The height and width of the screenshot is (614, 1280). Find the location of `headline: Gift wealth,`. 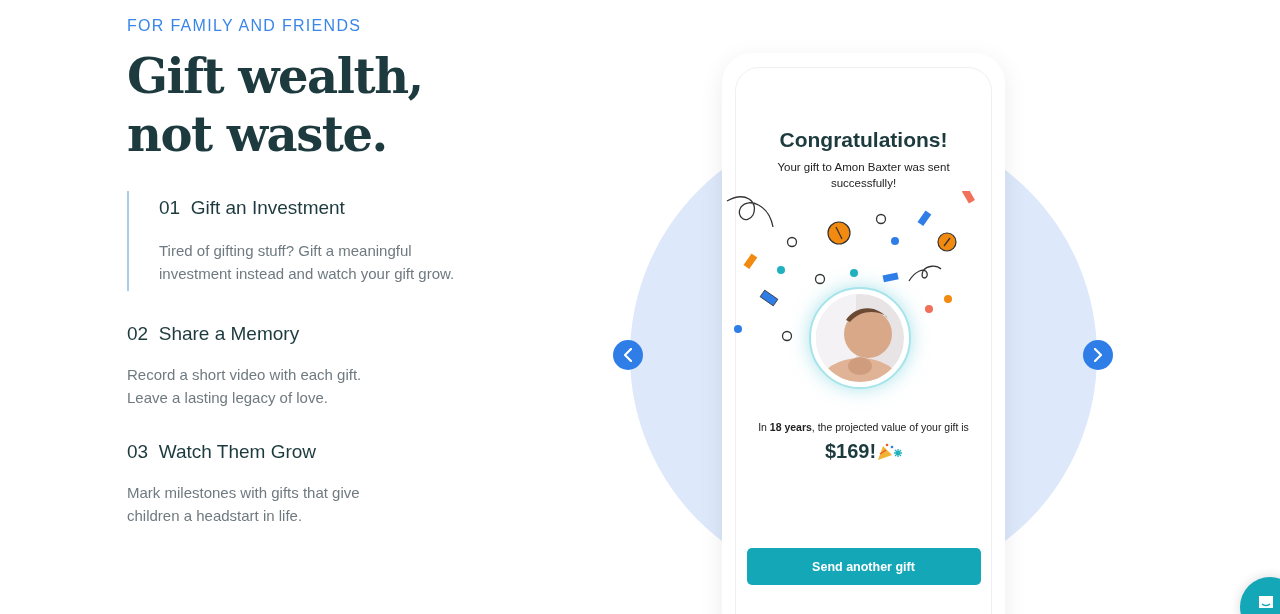

headline: Gift wealth, is located at coordinates (275, 76).